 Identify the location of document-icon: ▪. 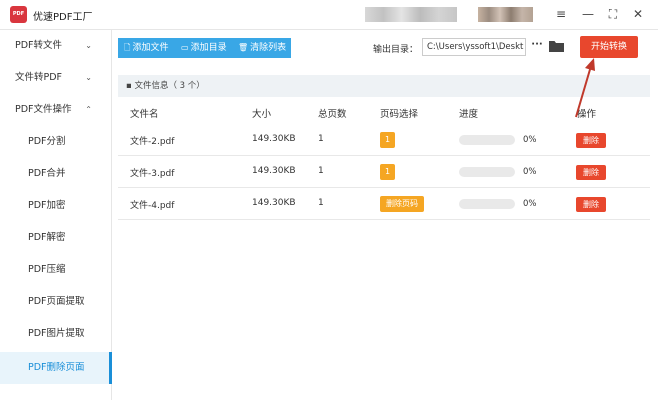
(129, 86).